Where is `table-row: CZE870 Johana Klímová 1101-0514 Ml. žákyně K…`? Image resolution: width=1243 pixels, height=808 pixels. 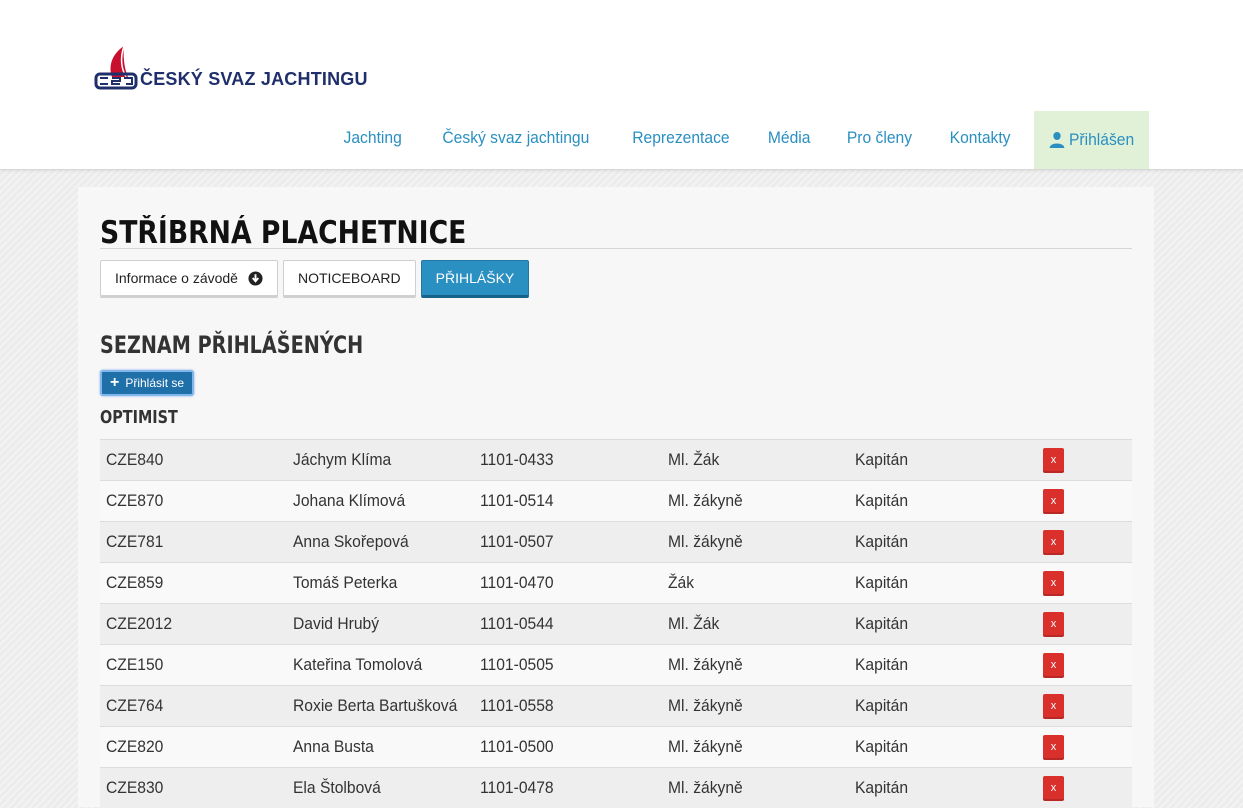
table-row: CZE870 Johana Klímová 1101-0514 Ml. žákyně K… is located at coordinates (616, 500).